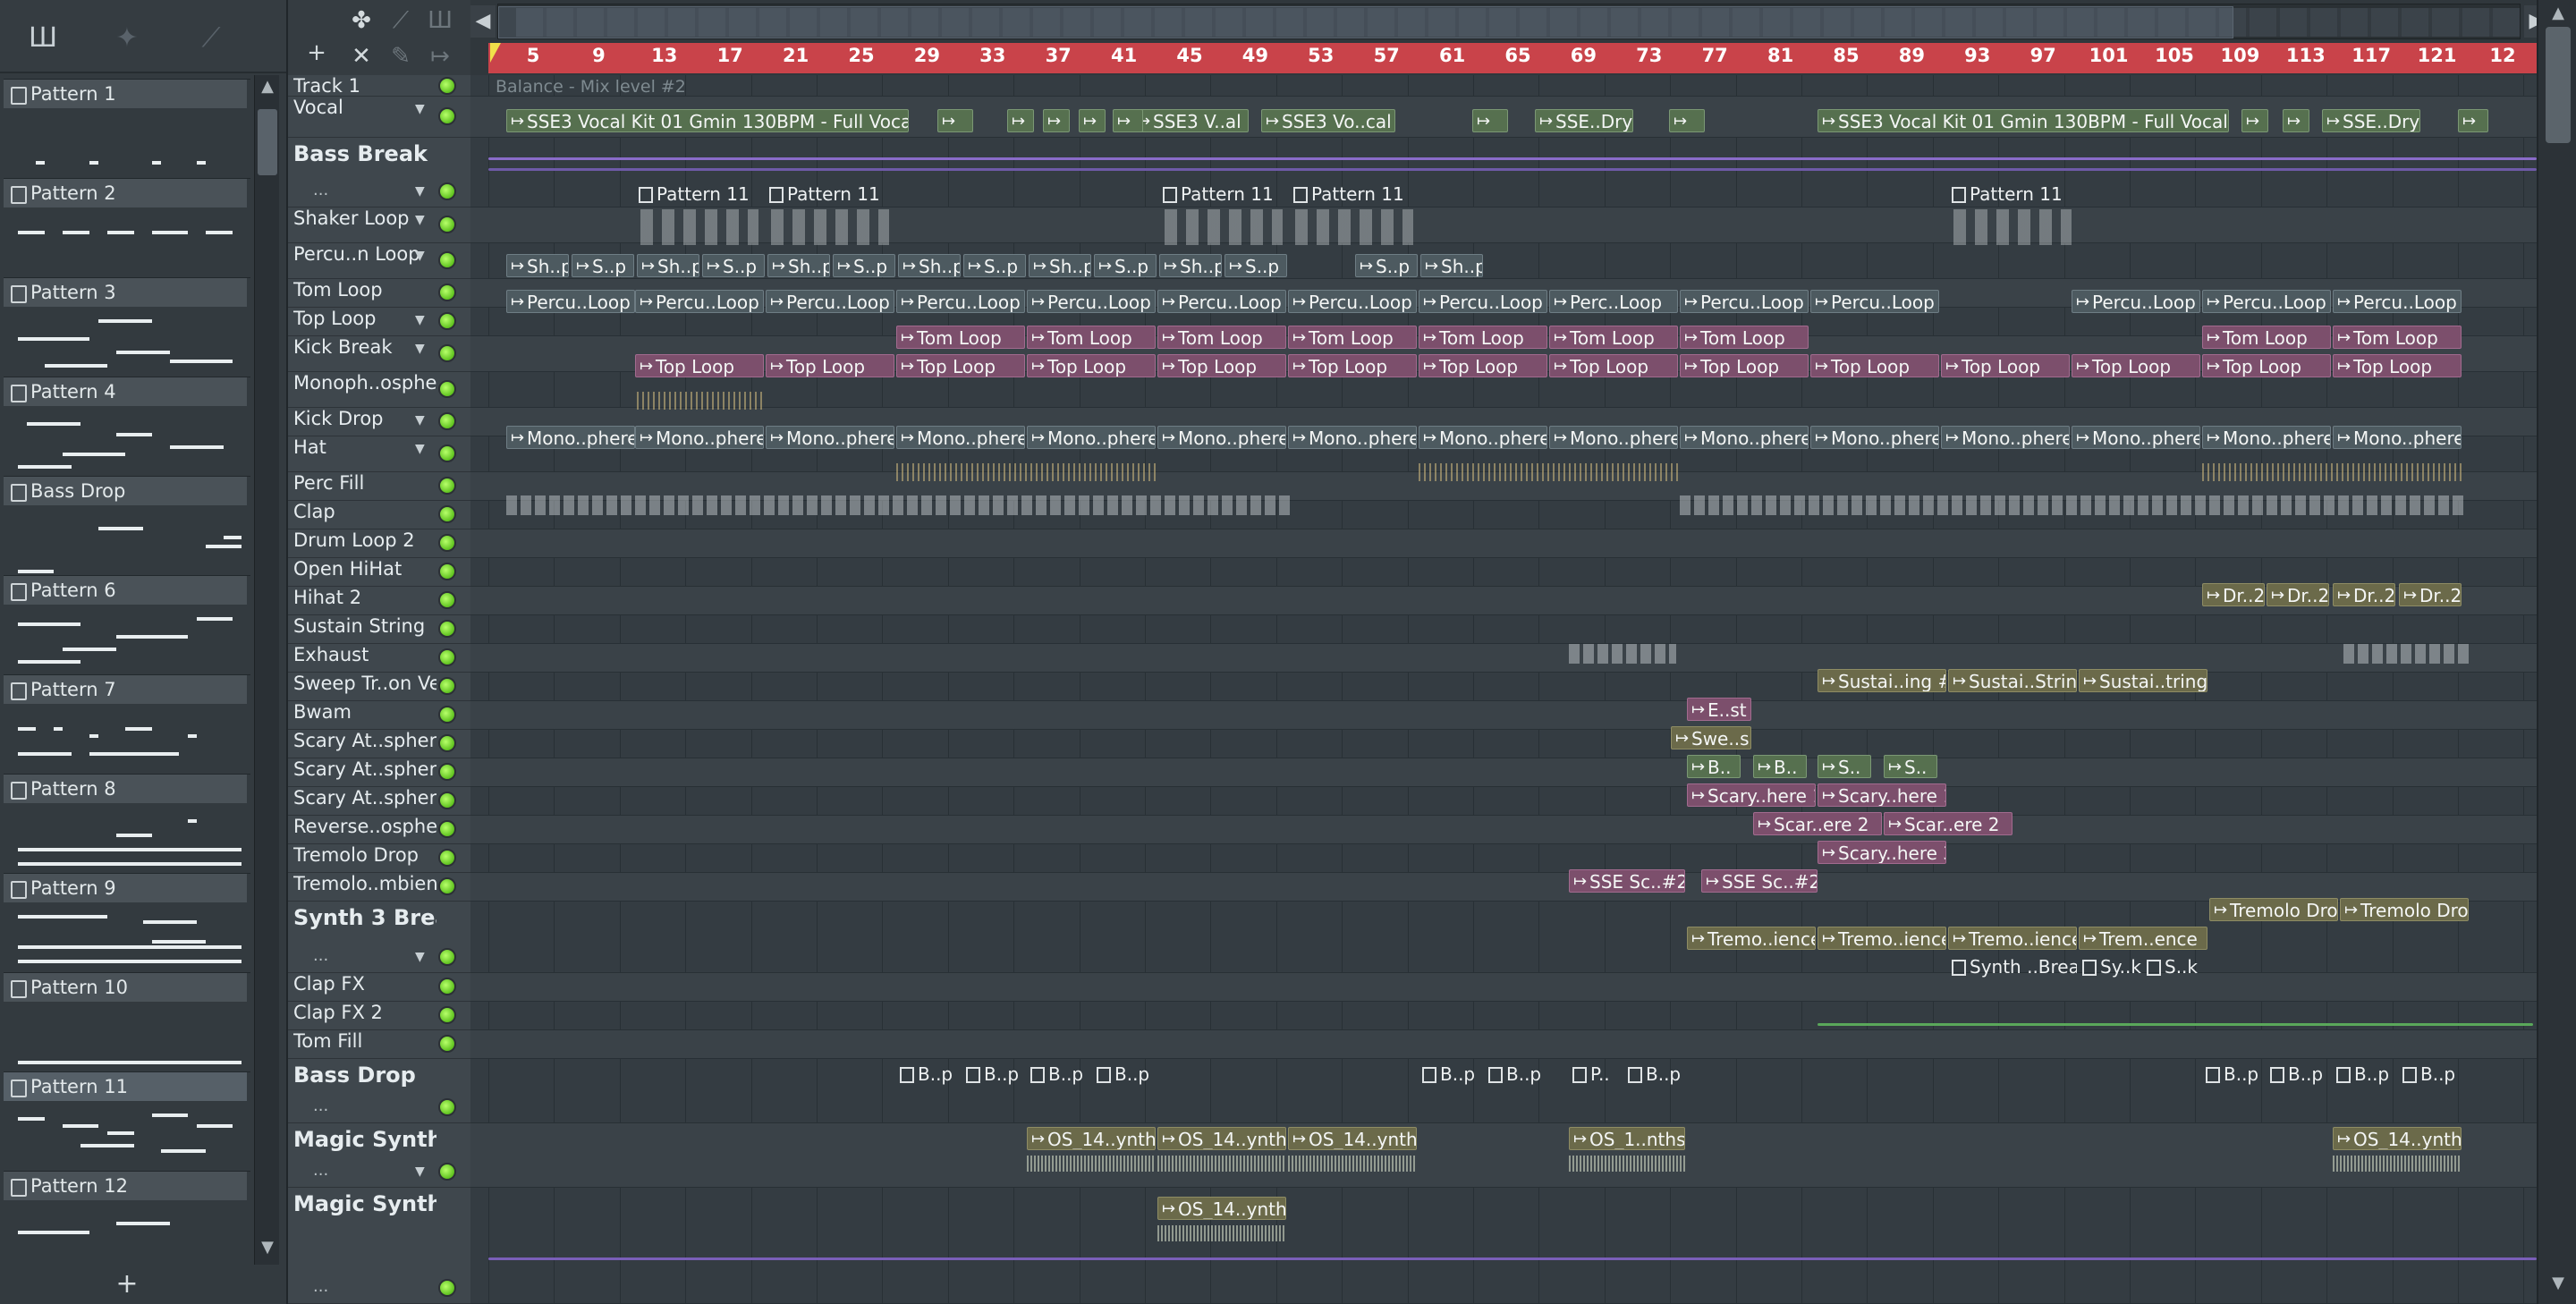  Describe the element at coordinates (2306, 55) in the screenshot. I see `bar-number: 113` at that location.